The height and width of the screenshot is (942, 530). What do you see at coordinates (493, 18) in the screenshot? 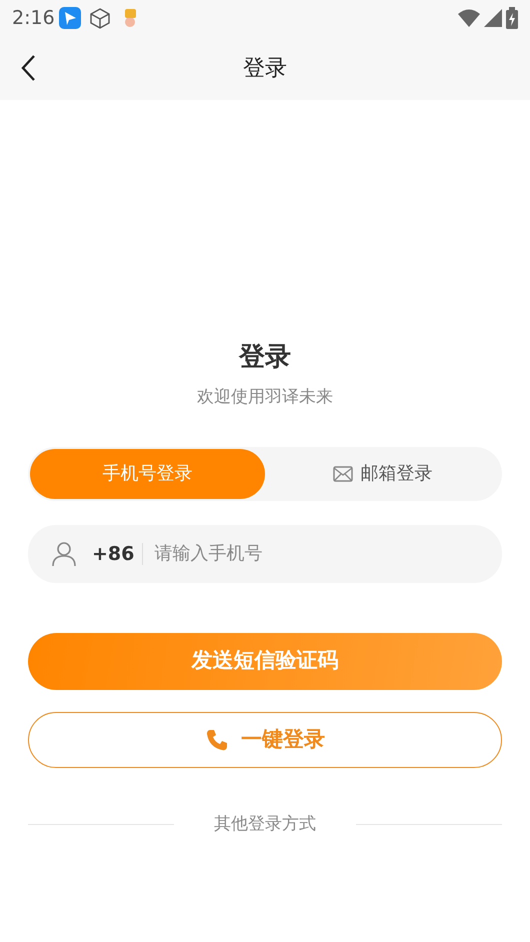
I see `signal-icon` at bounding box center [493, 18].